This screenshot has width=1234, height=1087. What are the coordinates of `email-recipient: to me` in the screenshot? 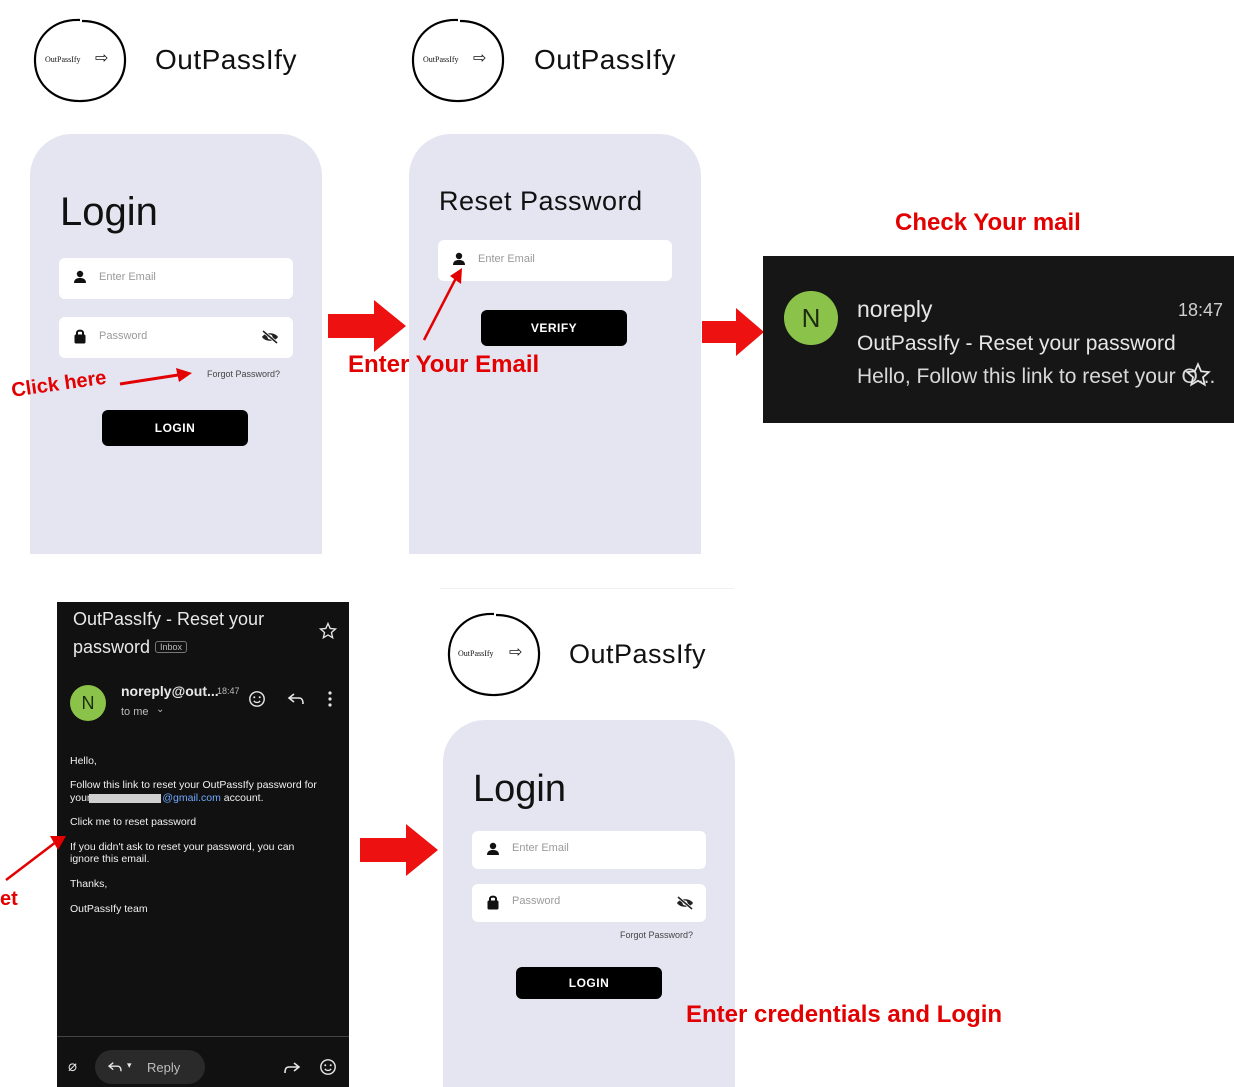 It's located at (135, 712).